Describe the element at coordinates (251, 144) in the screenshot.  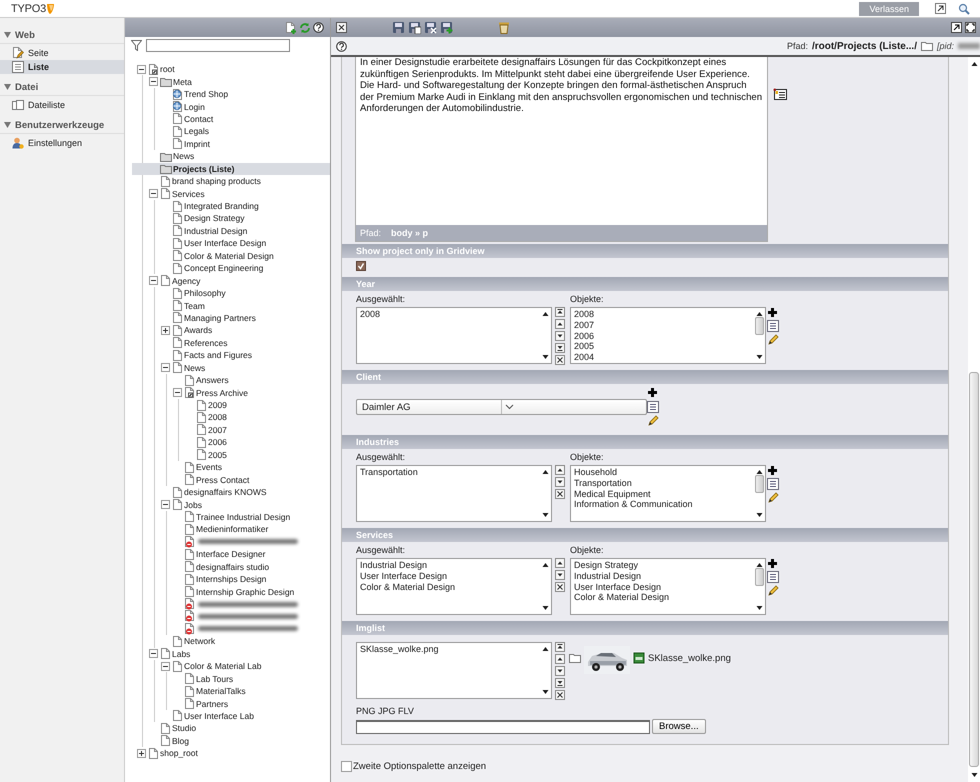
I see `tree-item: Imprint` at that location.